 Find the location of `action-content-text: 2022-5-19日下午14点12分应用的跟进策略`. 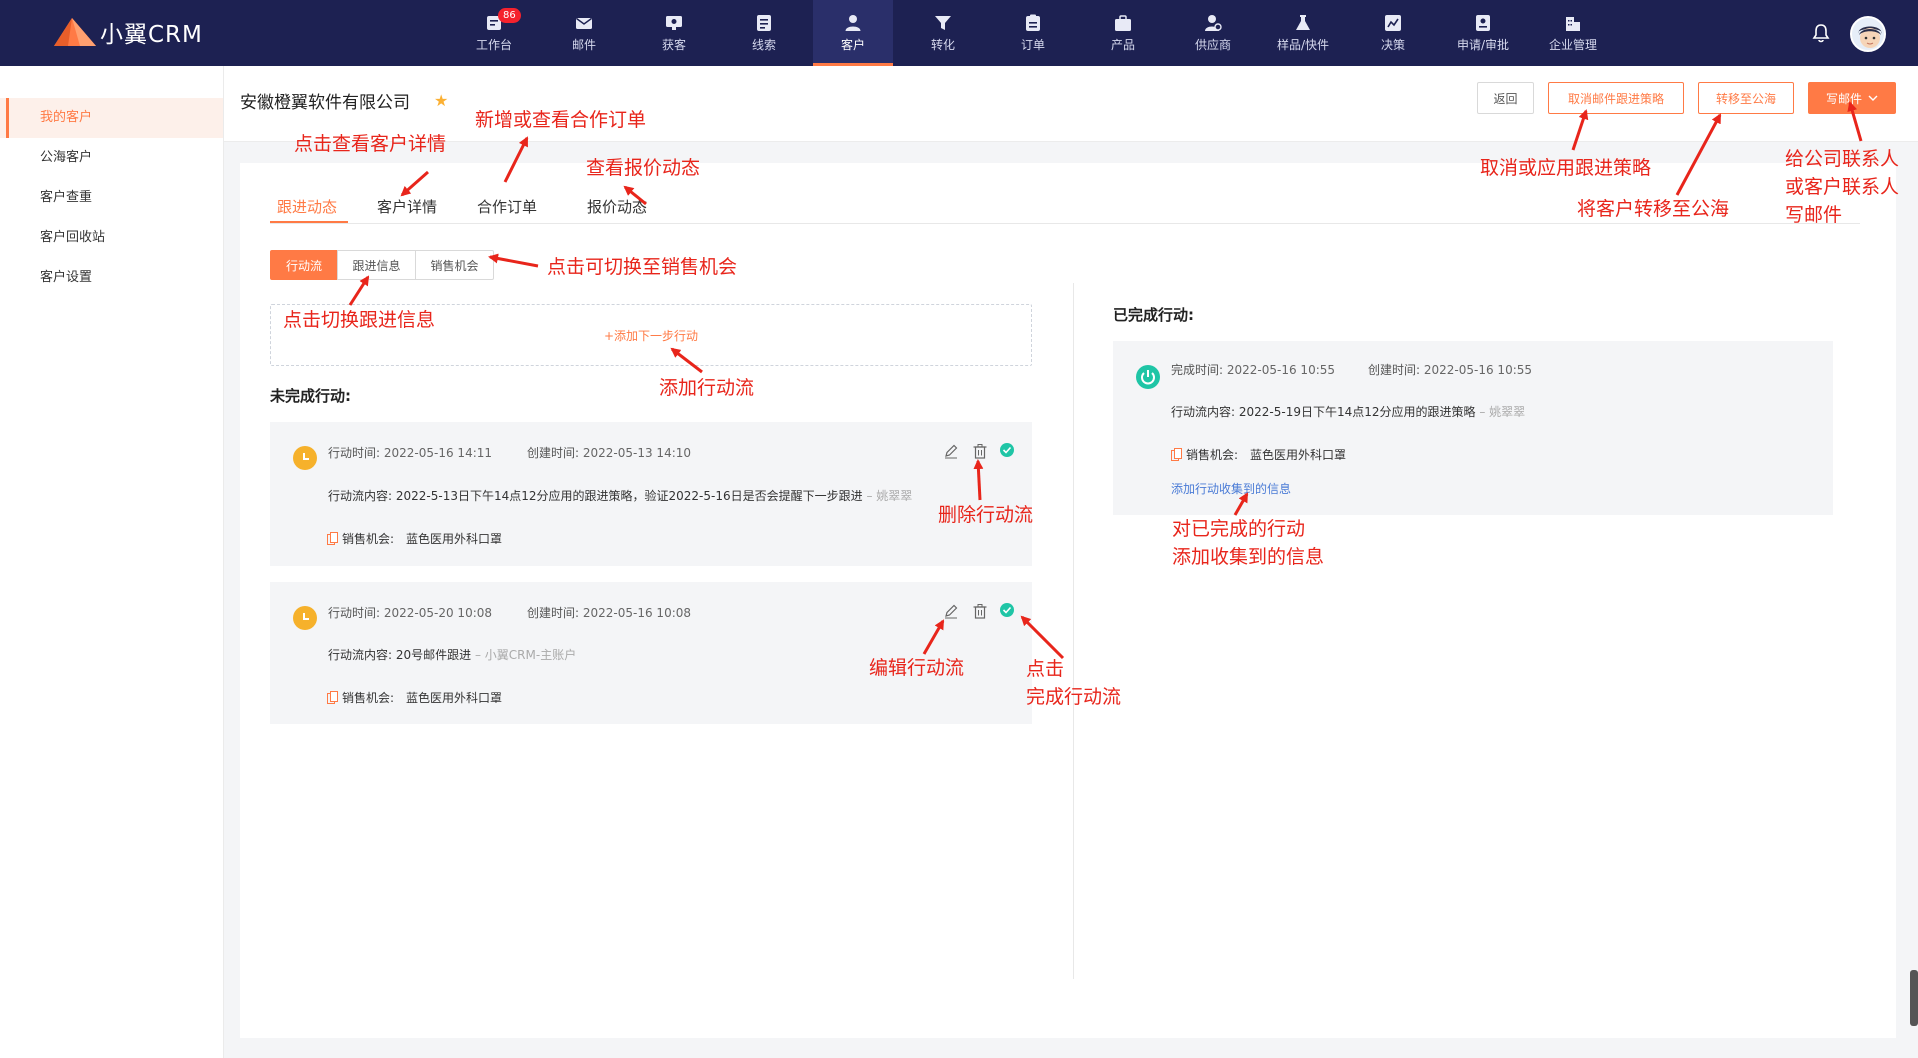

action-content-text: 2022-5-19日下午14点12分应用的跟进策略 is located at coordinates (1357, 412).